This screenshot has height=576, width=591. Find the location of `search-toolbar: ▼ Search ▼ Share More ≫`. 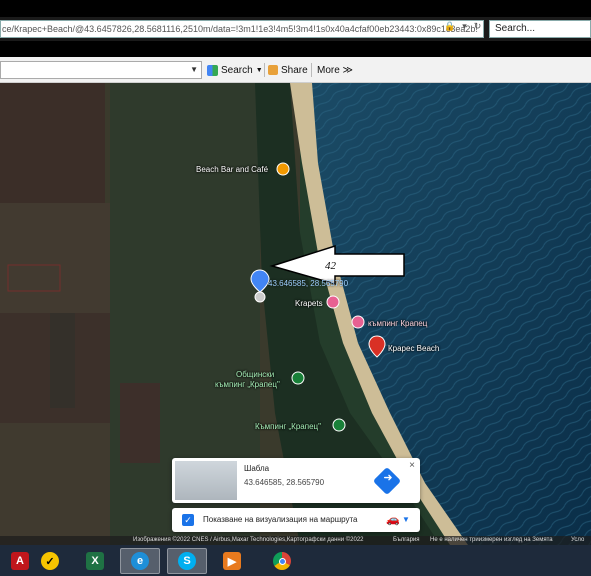

search-toolbar: ▼ Search ▼ Share More ≫ is located at coordinates (295, 70).